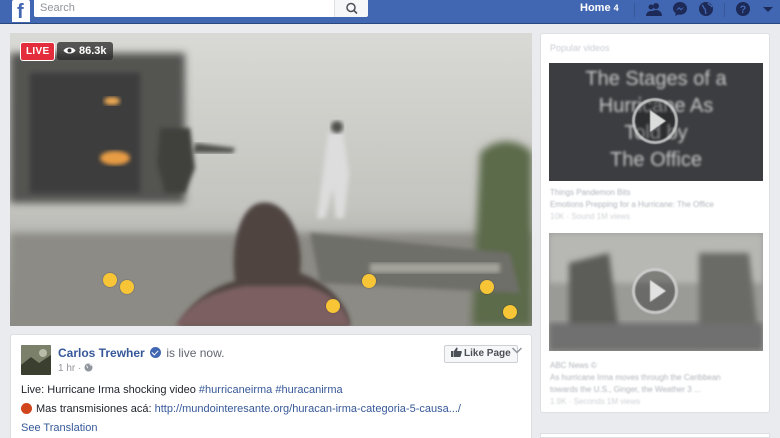 Image resolution: width=780 pixels, height=438 pixels. I want to click on search-icon, so click(352, 8).